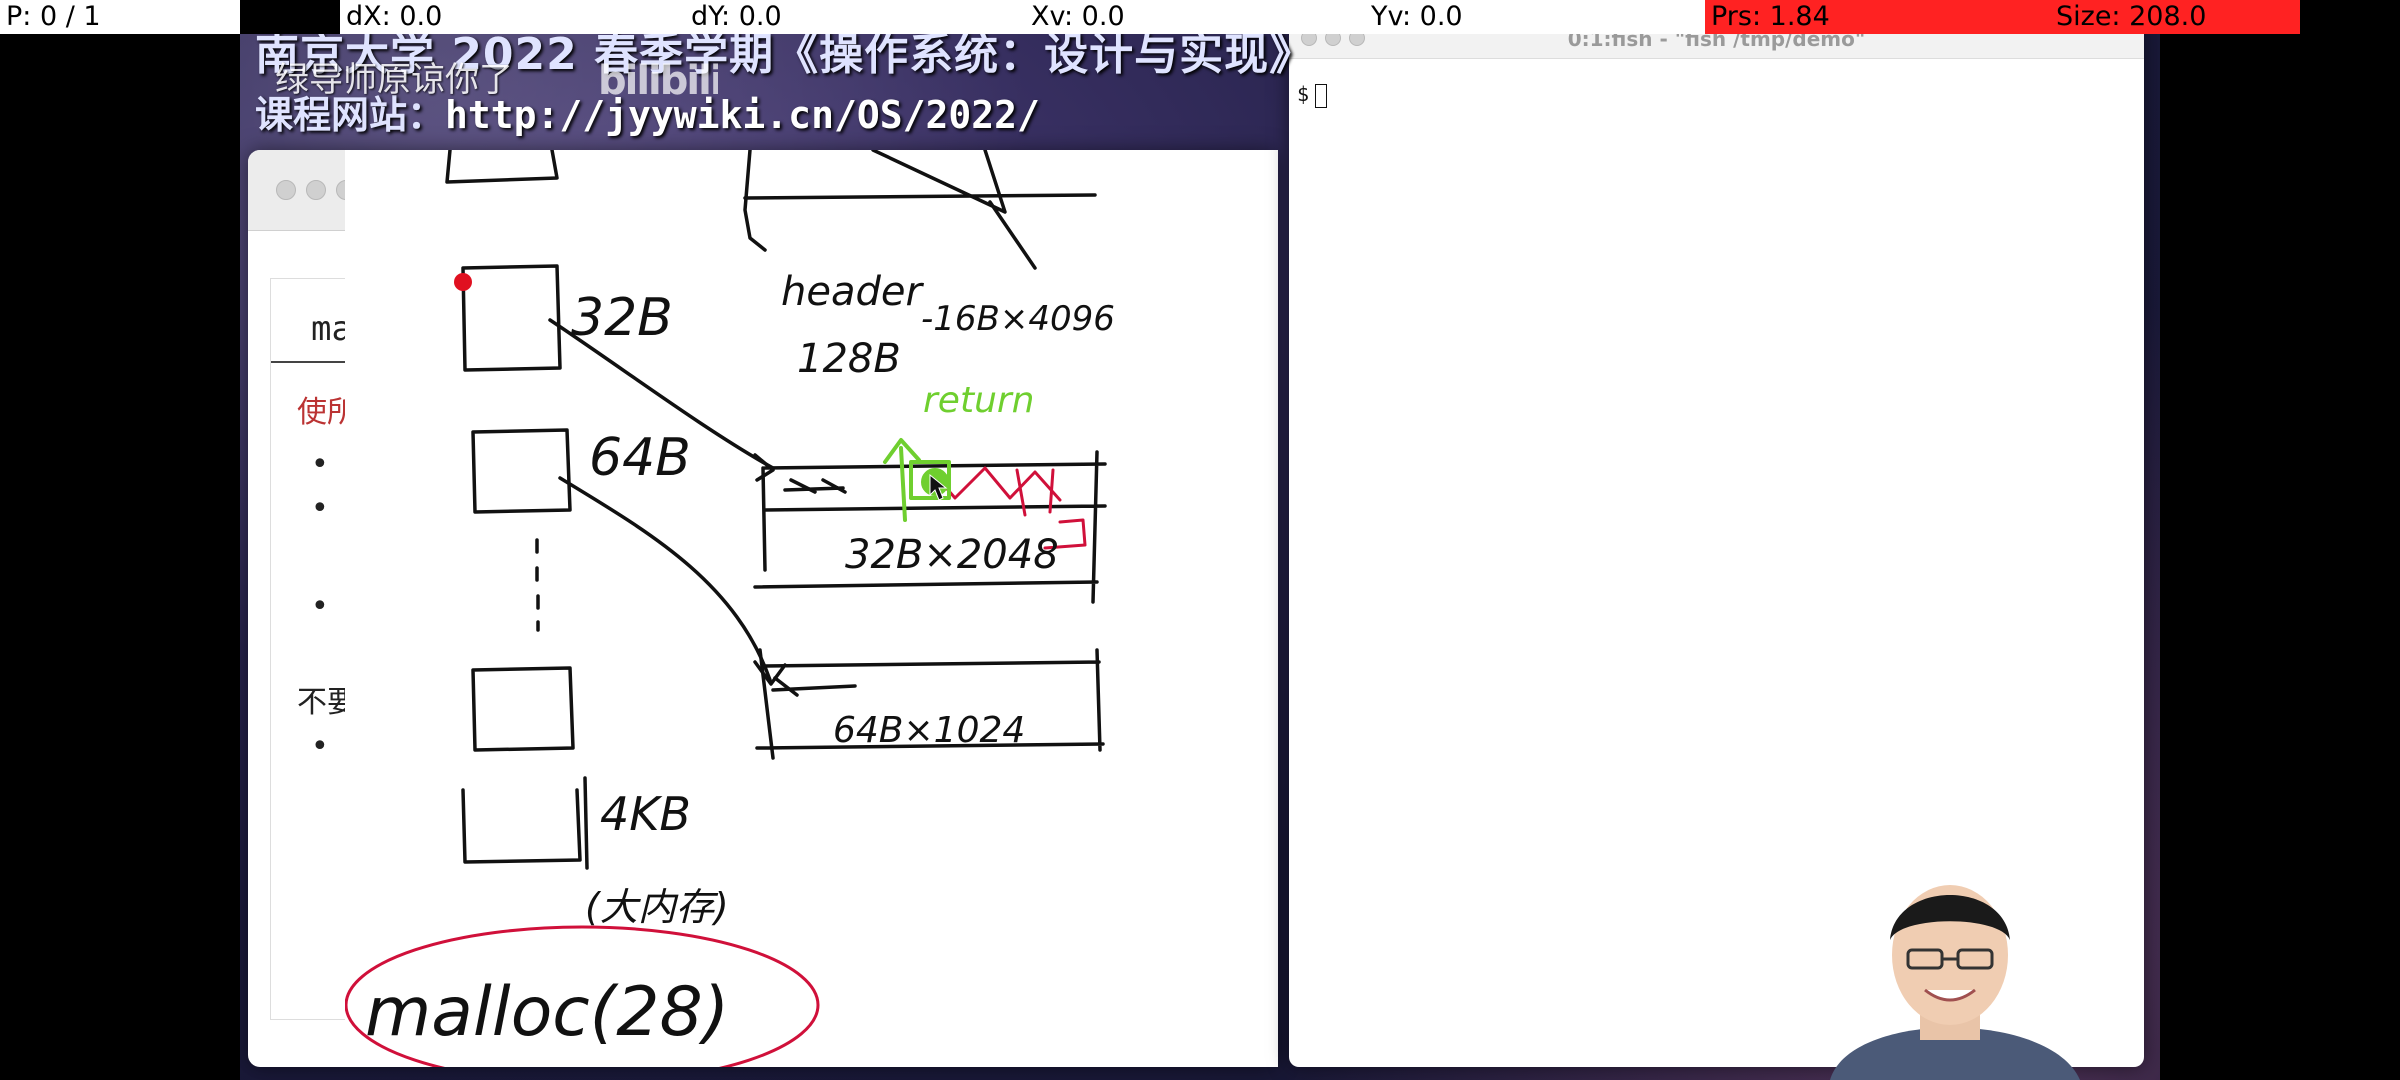  I want to click on page-header-tick, so click(1012, 235).